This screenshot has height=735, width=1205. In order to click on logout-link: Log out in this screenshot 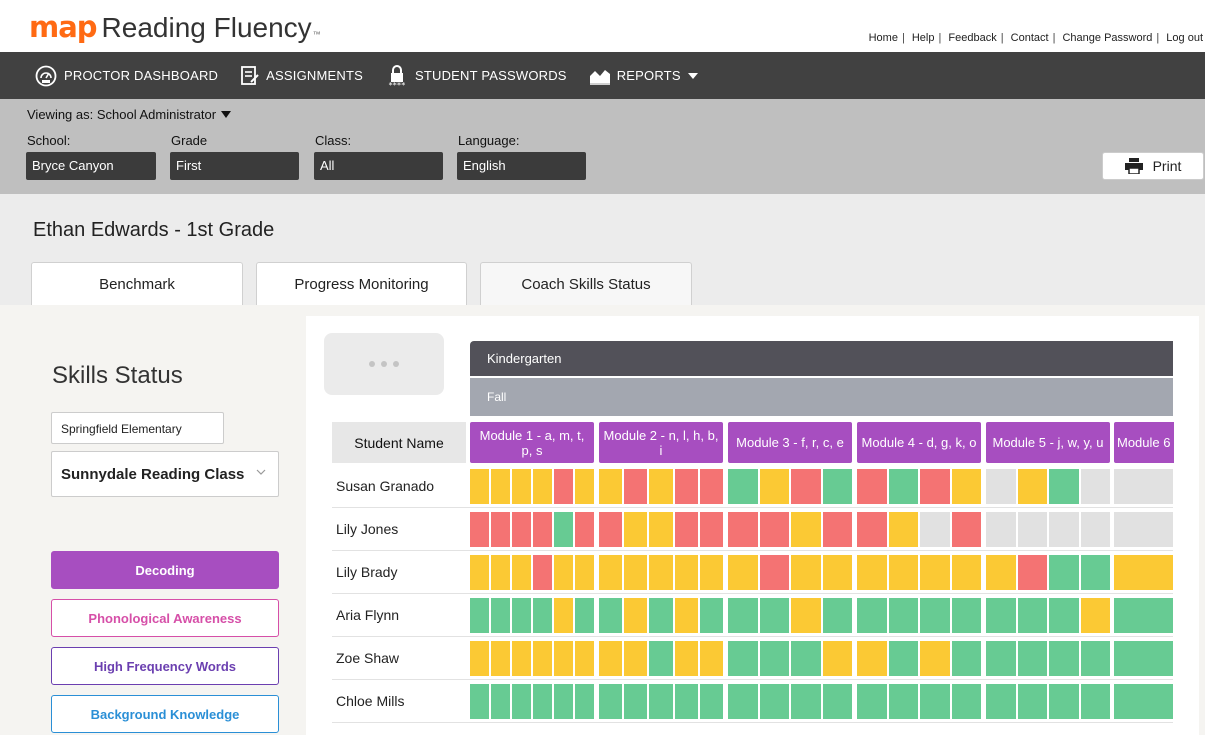, I will do `click(1184, 38)`.